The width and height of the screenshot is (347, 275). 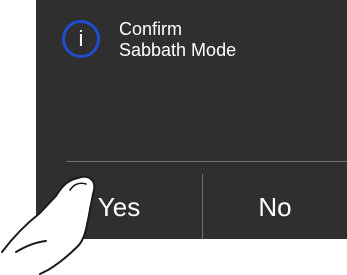 What do you see at coordinates (206, 161) in the screenshot?
I see `button-divider-horizontal` at bounding box center [206, 161].